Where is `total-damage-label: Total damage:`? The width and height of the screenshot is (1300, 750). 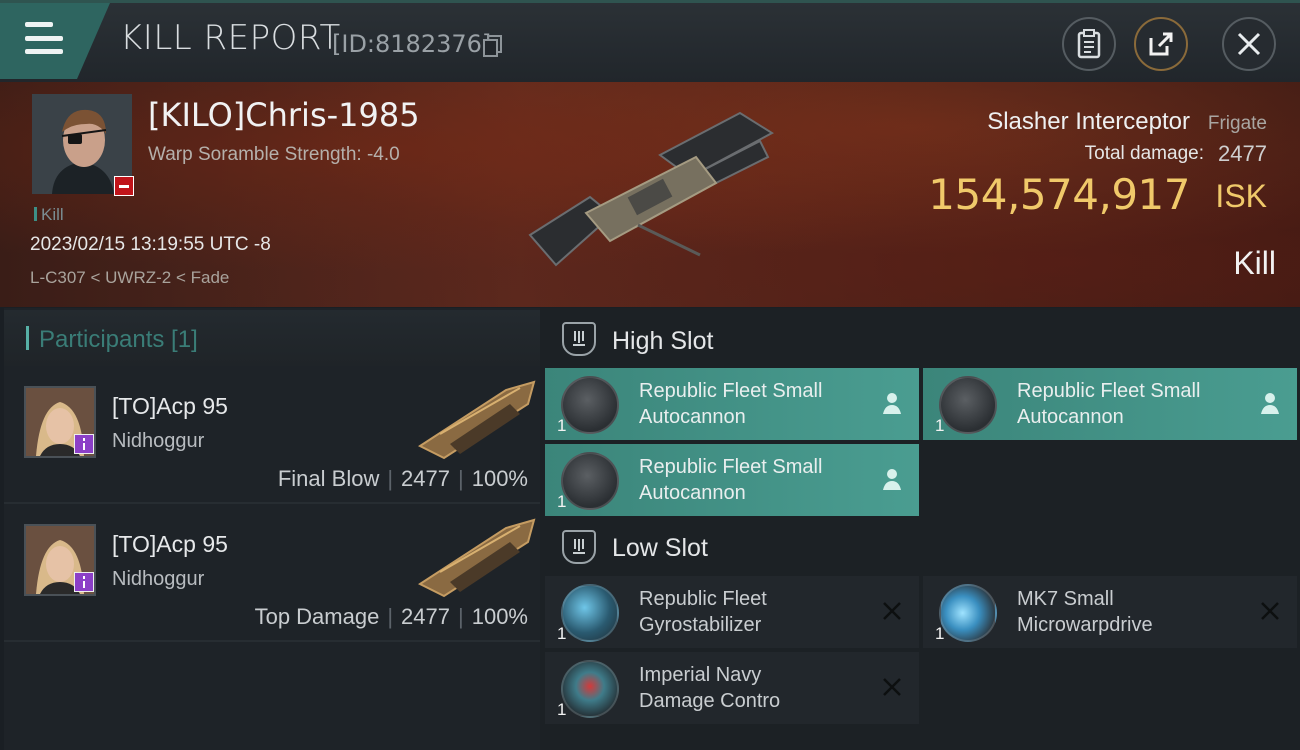
total-damage-label: Total damage: is located at coordinates (1144, 153).